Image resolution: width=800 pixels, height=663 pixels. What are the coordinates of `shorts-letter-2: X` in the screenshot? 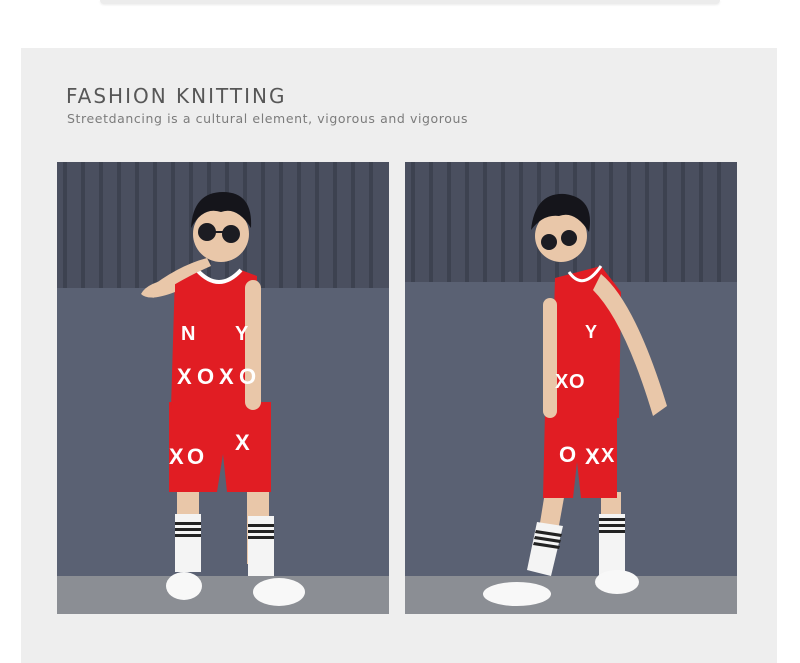 It's located at (592, 456).